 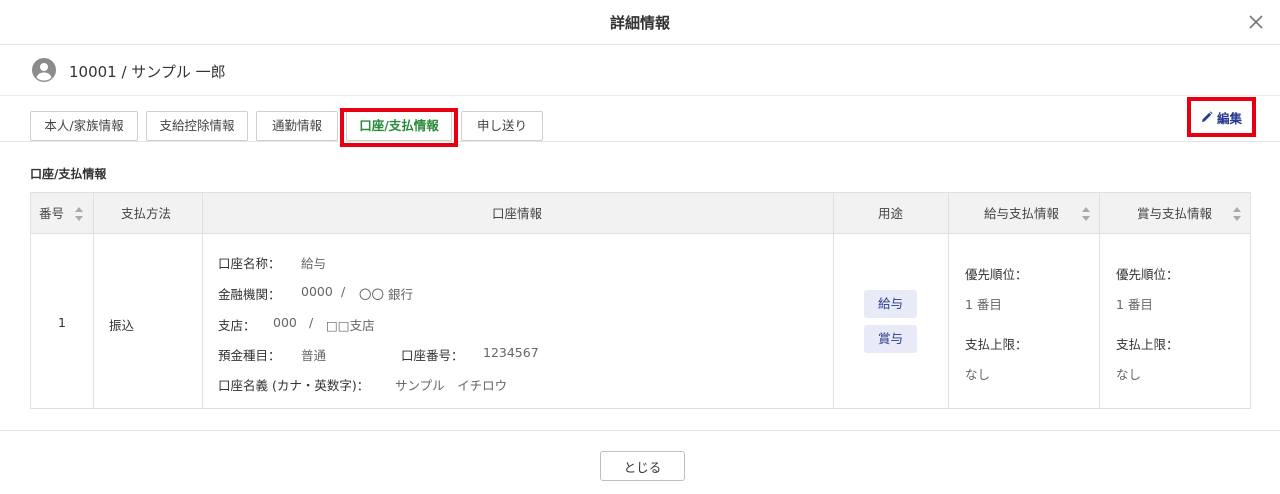 What do you see at coordinates (62, 322) in the screenshot?
I see `row-number: 1` at bounding box center [62, 322].